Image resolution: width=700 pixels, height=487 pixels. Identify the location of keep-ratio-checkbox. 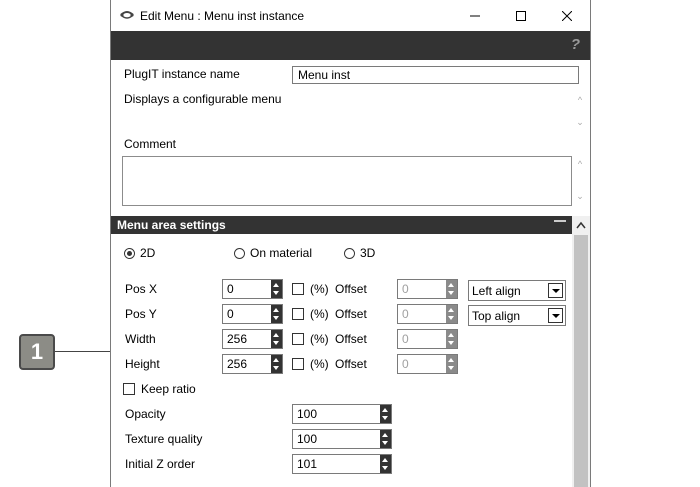
(129, 389).